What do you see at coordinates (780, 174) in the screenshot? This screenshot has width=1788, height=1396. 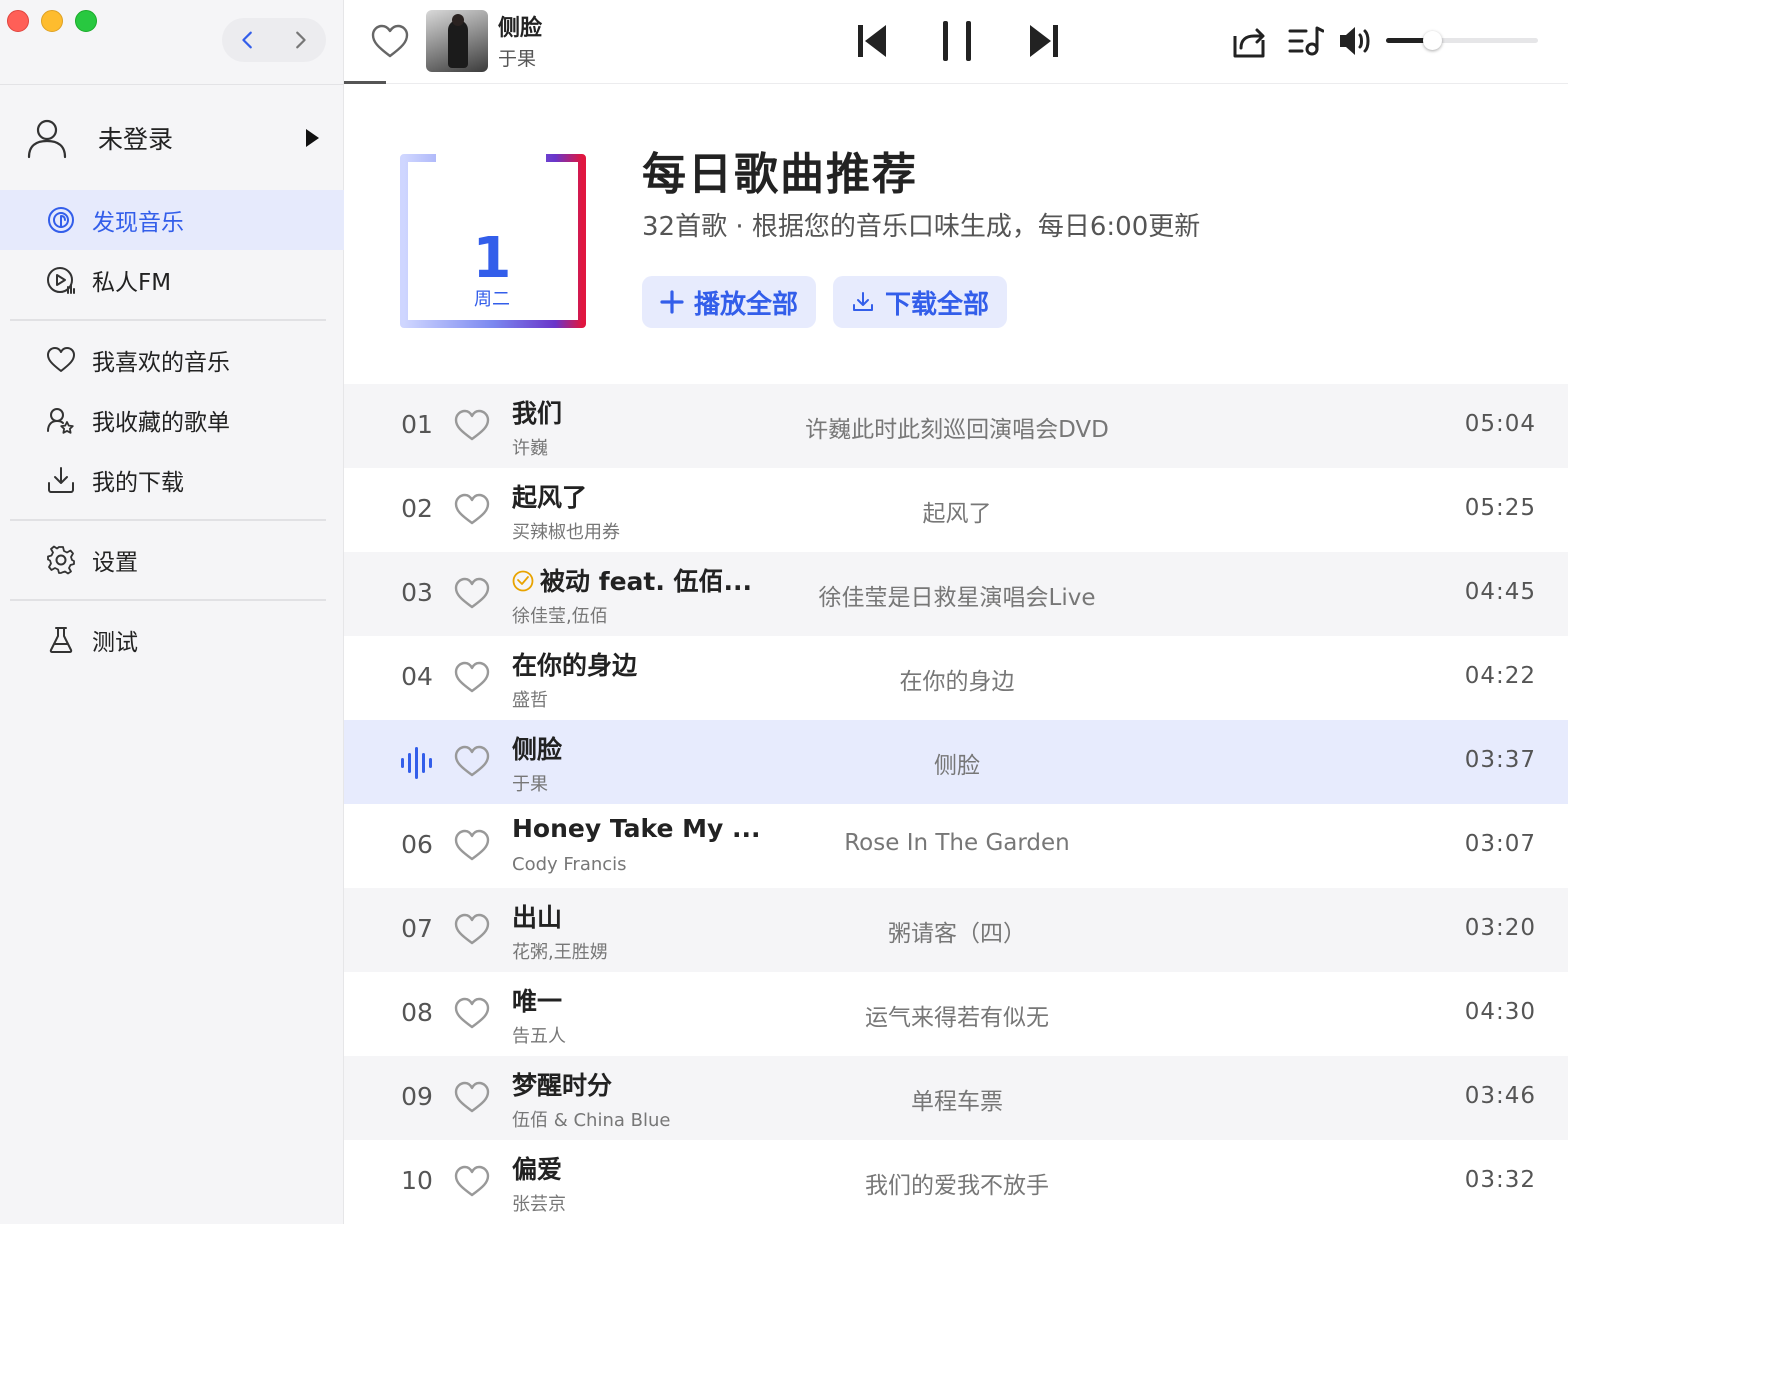 I see `page-title: 每日歌曲推荐` at bounding box center [780, 174].